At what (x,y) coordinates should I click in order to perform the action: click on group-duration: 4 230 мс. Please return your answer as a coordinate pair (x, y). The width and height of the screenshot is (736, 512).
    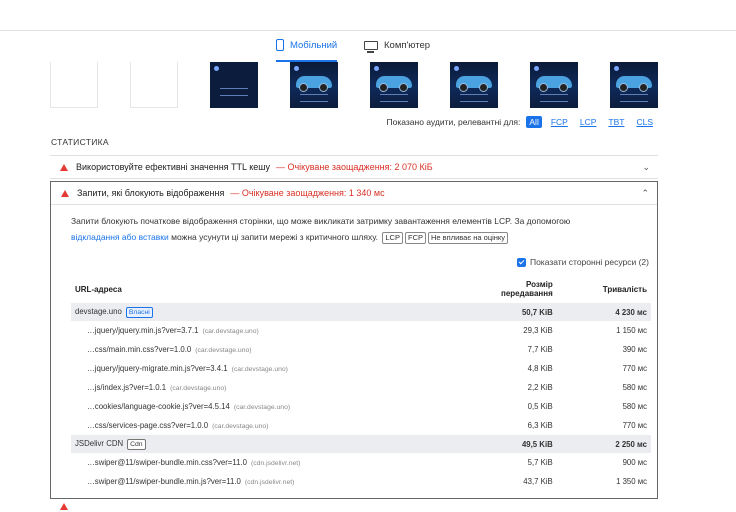
    Looking at the image, I should click on (603, 312).